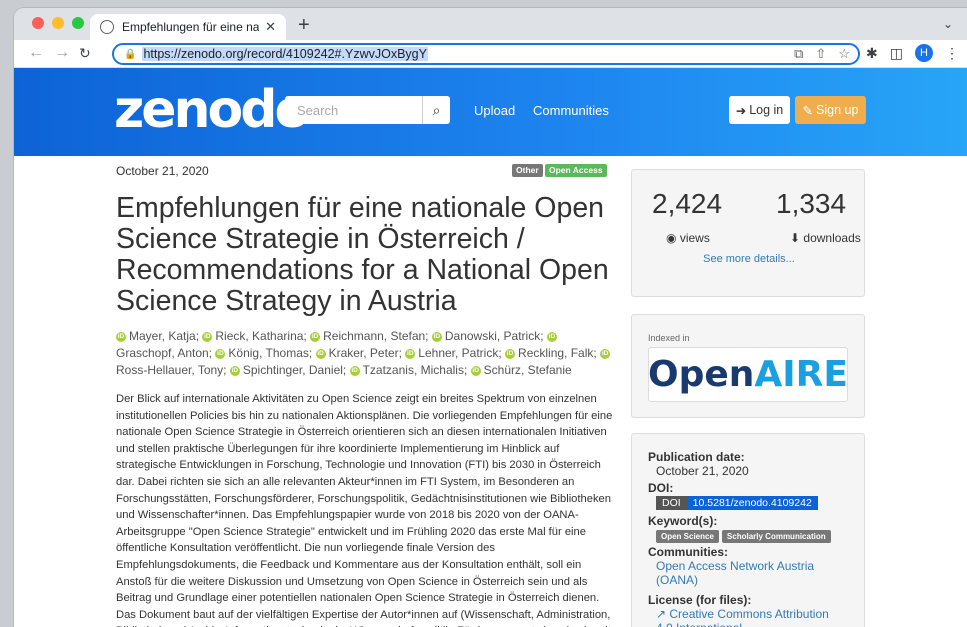 The image size is (967, 627). What do you see at coordinates (287, 370) in the screenshot?
I see `author-link: iD Spichtinger, Daniel;` at bounding box center [287, 370].